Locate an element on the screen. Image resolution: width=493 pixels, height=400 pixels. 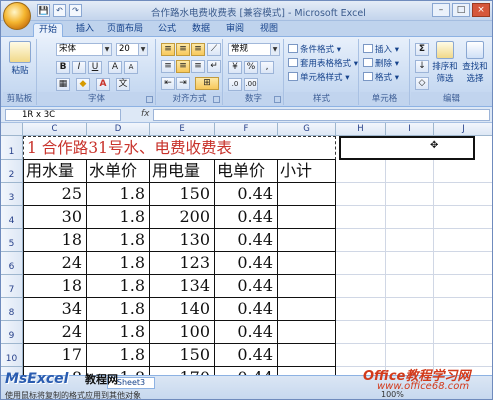
row-header-3: 3 is located at coordinates (12, 194).